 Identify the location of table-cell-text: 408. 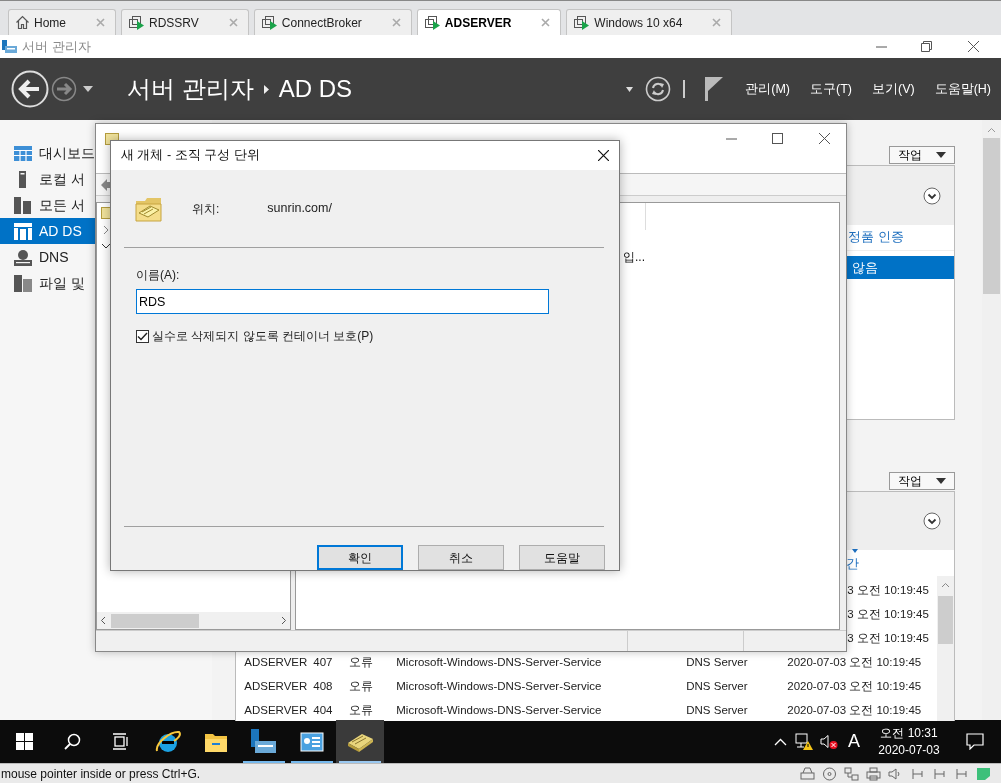
(323, 687).